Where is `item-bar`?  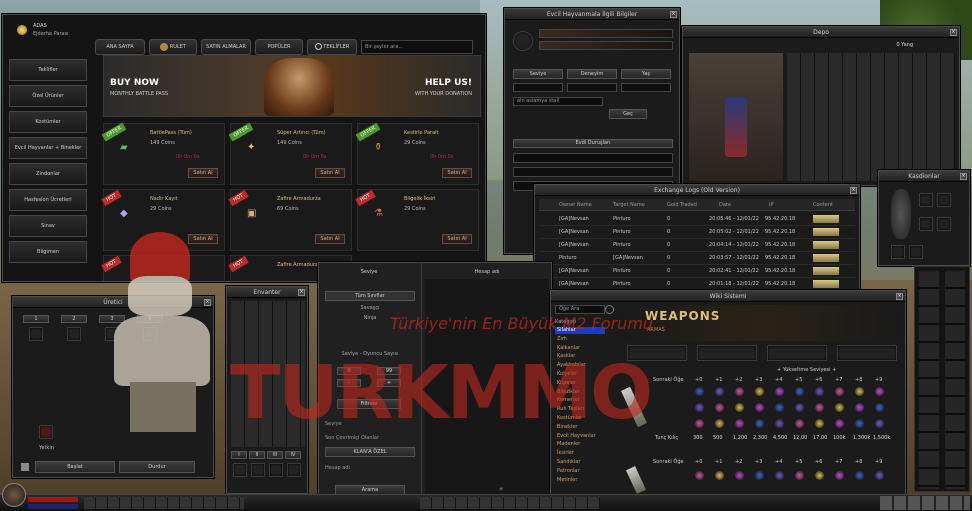
item-bar is located at coordinates (510, 503).